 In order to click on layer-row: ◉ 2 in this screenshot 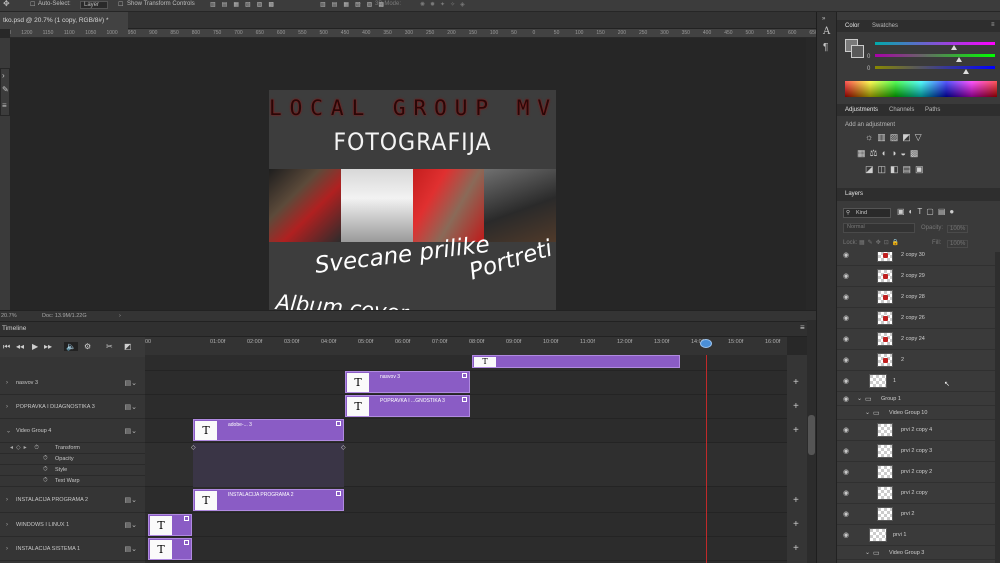, I will do `click(918, 360)`.